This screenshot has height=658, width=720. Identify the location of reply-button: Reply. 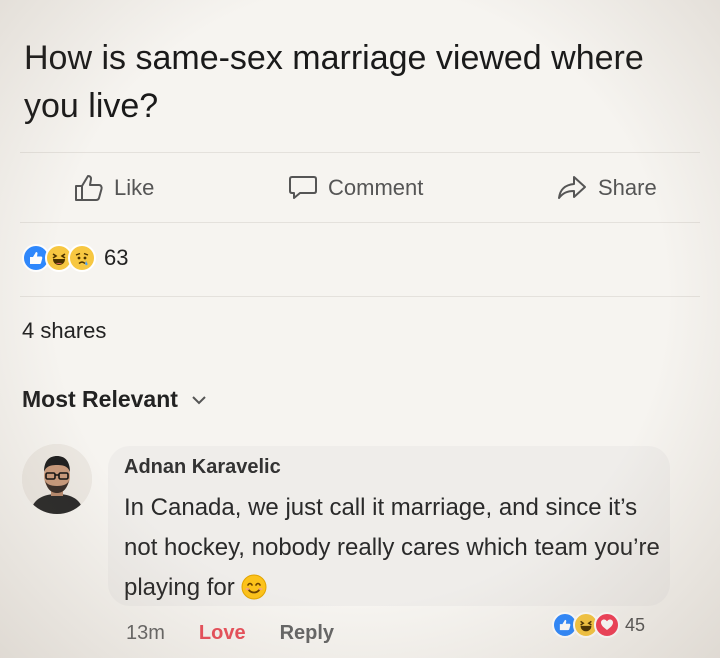
(307, 633).